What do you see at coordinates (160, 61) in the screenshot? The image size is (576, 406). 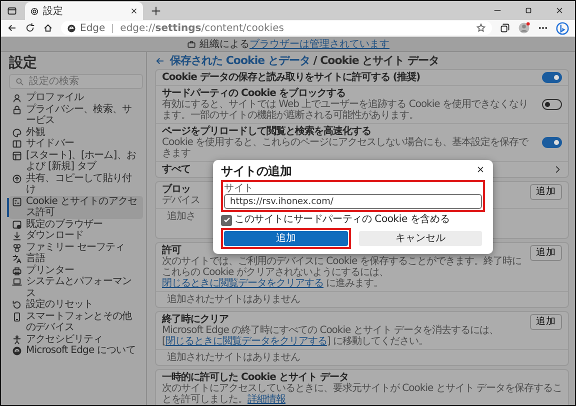 I see `back-arrow-icon` at bounding box center [160, 61].